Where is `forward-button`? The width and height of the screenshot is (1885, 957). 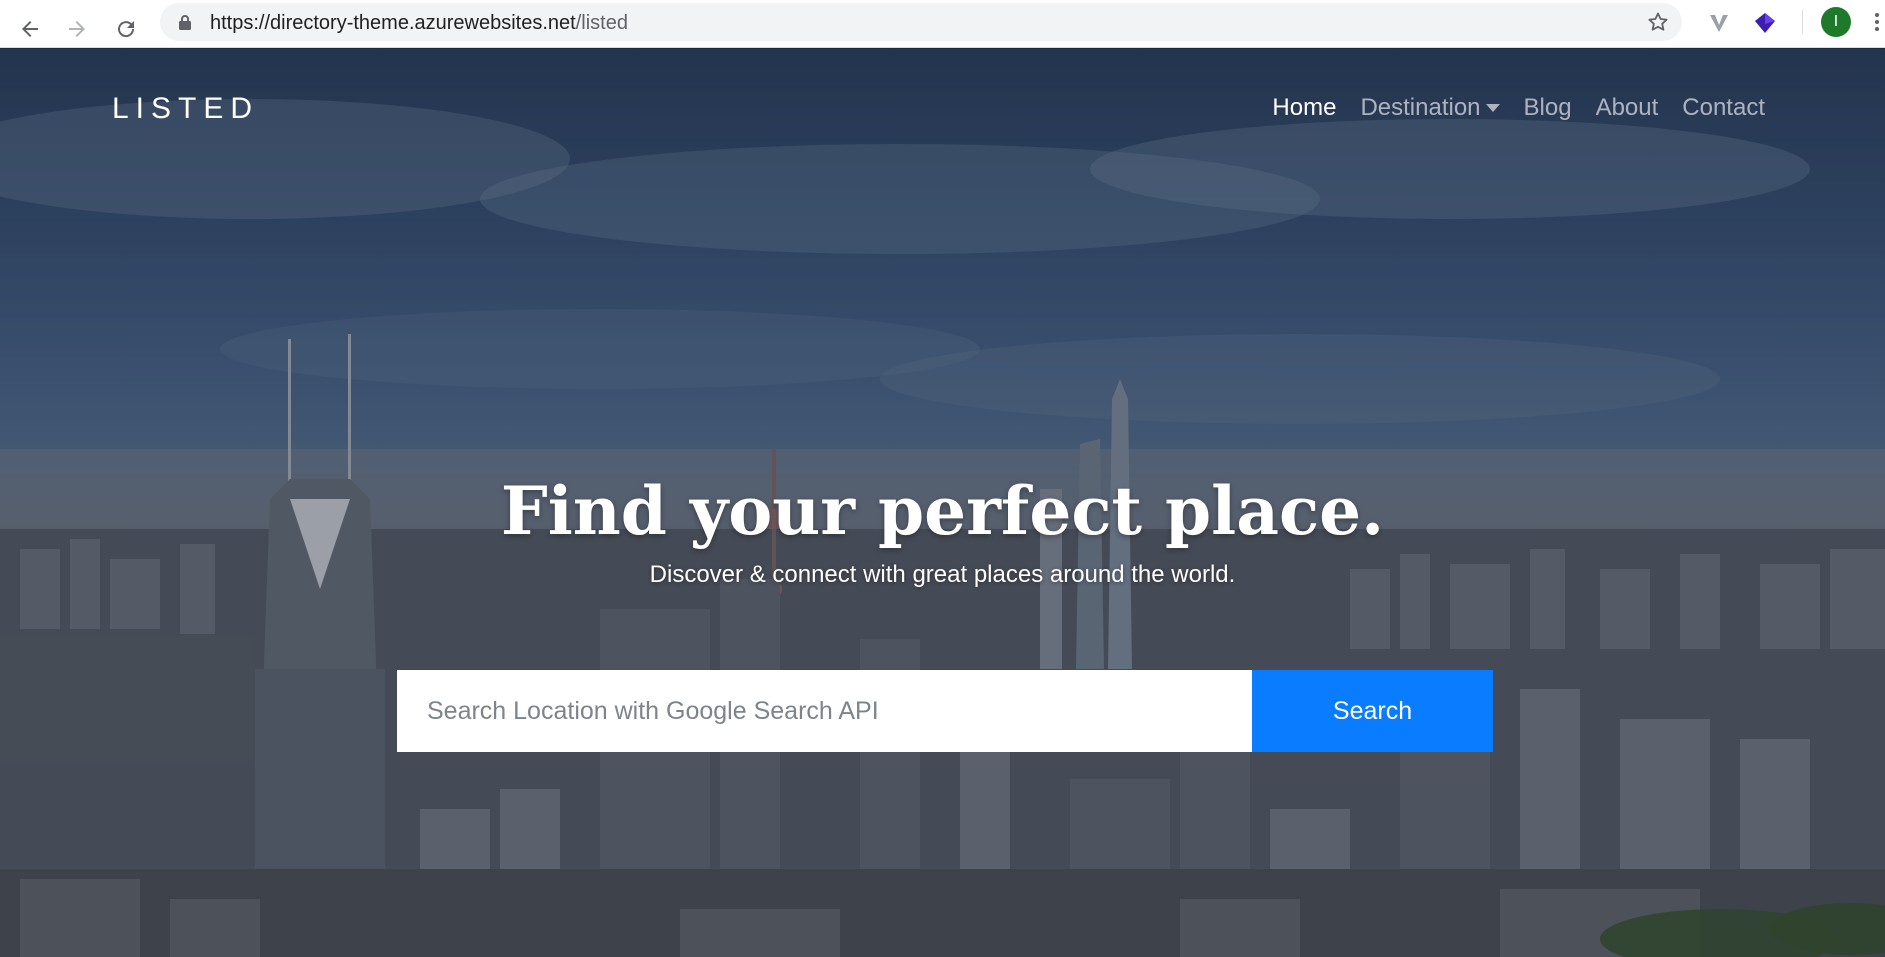
forward-button is located at coordinates (77, 29).